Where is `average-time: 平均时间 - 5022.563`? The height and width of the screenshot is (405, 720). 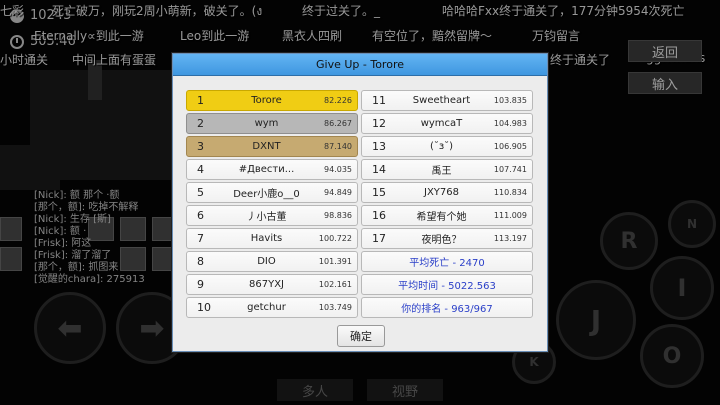 average-time: 平均时间 - 5022.563 is located at coordinates (447, 284).